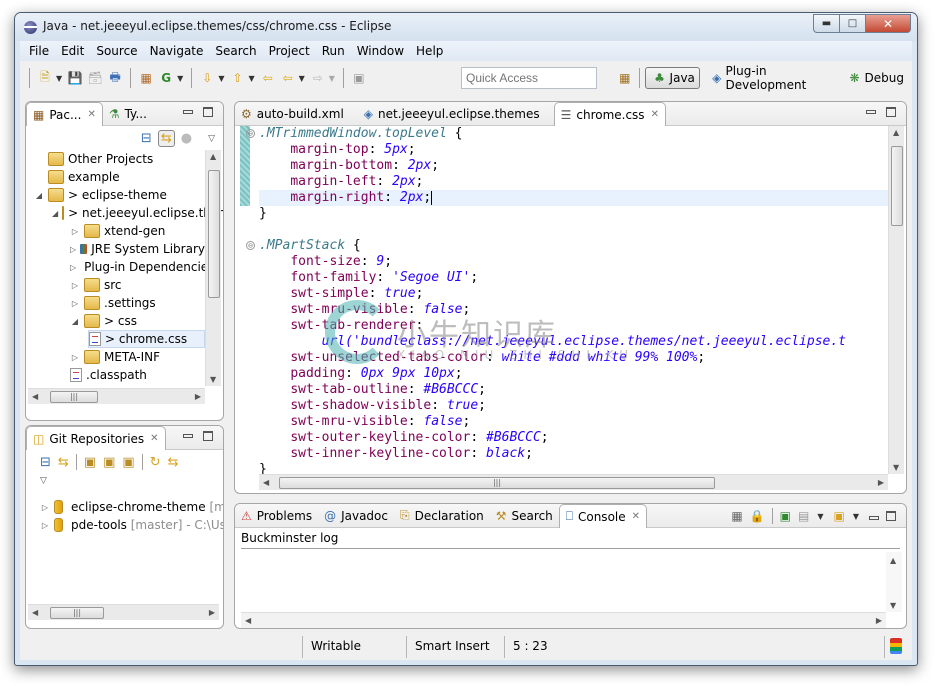  What do you see at coordinates (126, 177) in the screenshot?
I see `tree-item: example` at bounding box center [126, 177].